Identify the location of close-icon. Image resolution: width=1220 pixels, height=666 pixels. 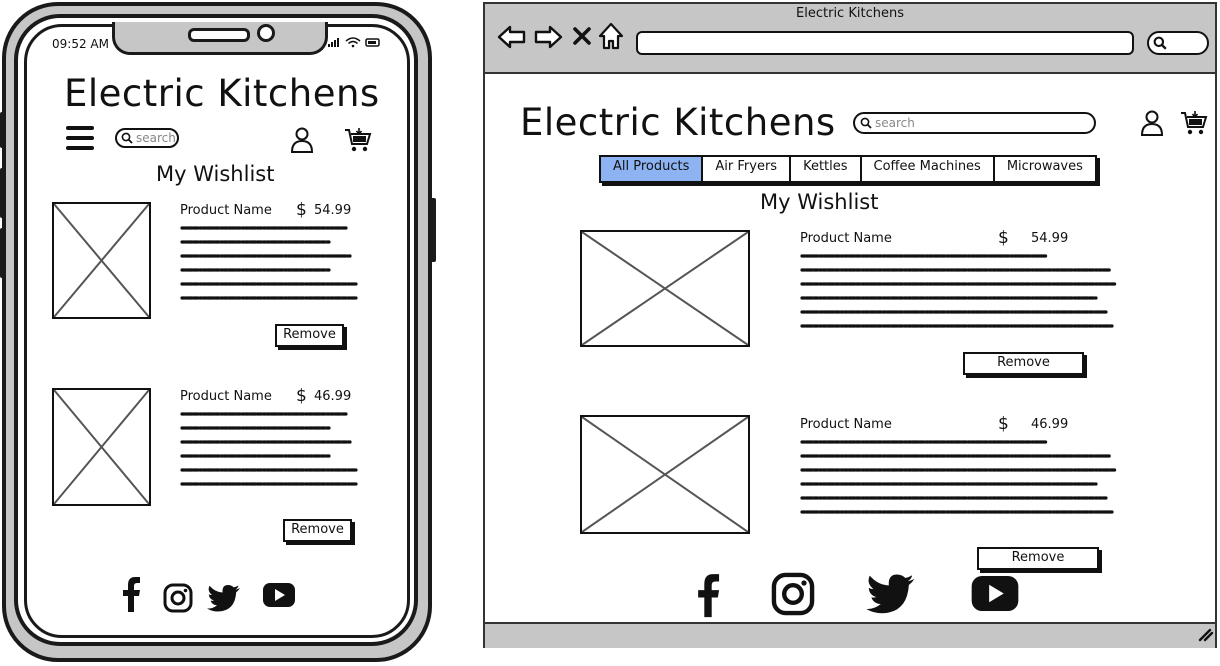
(582, 36).